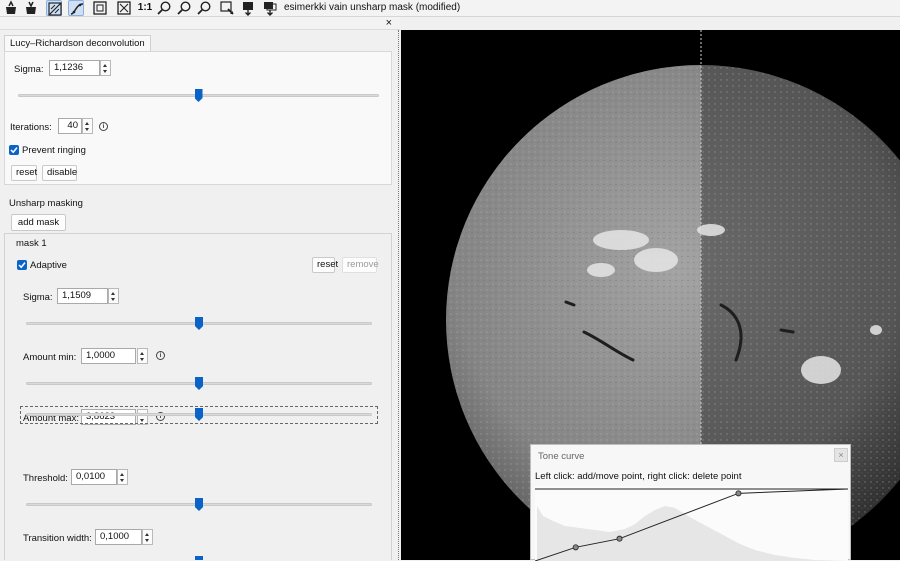 The image size is (900, 561). What do you see at coordinates (561, 456) in the screenshot?
I see `tone-curve-title: Tone curve` at bounding box center [561, 456].